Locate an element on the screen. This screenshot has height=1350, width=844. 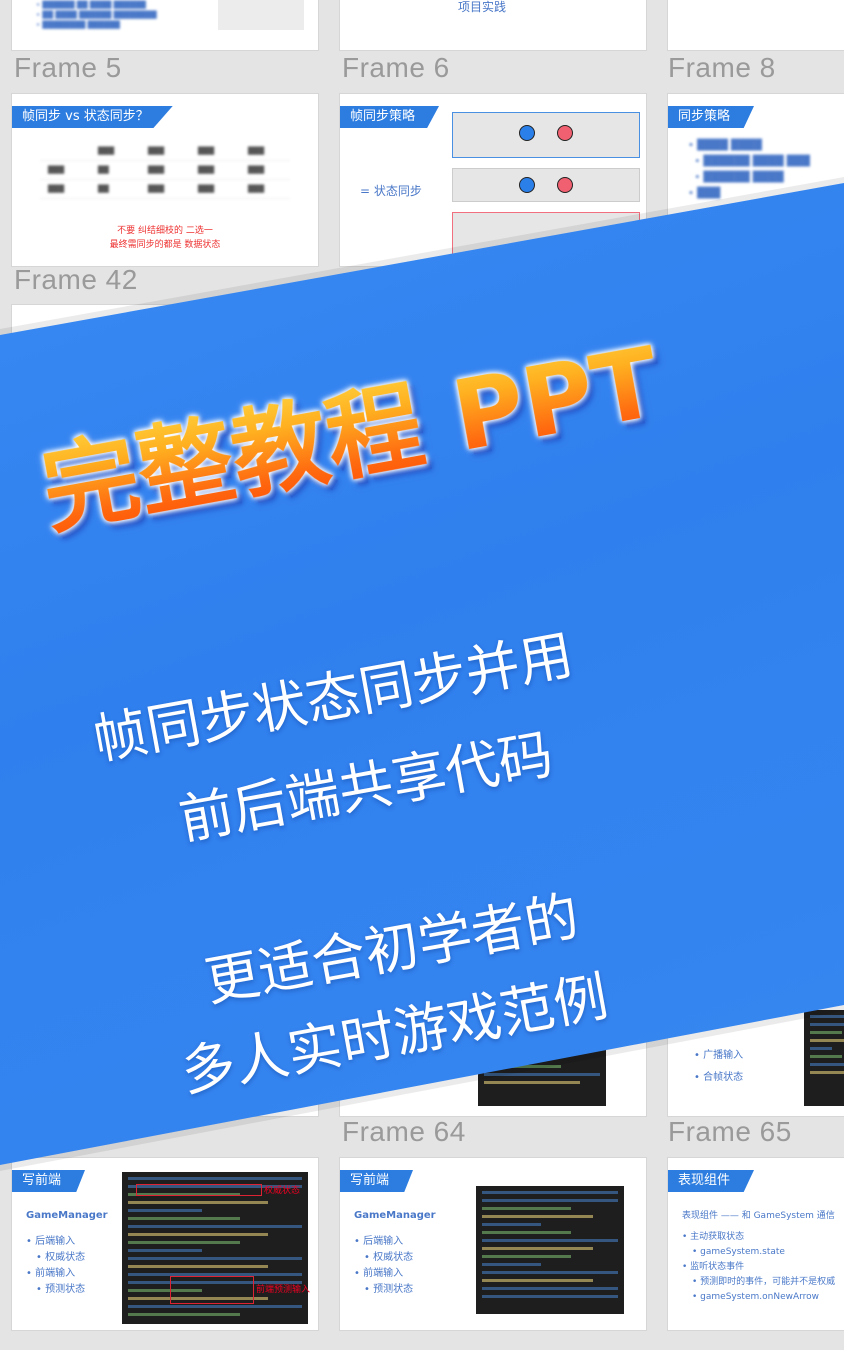
banner-title: 完整教程 PPT is located at coordinates (349, 428).